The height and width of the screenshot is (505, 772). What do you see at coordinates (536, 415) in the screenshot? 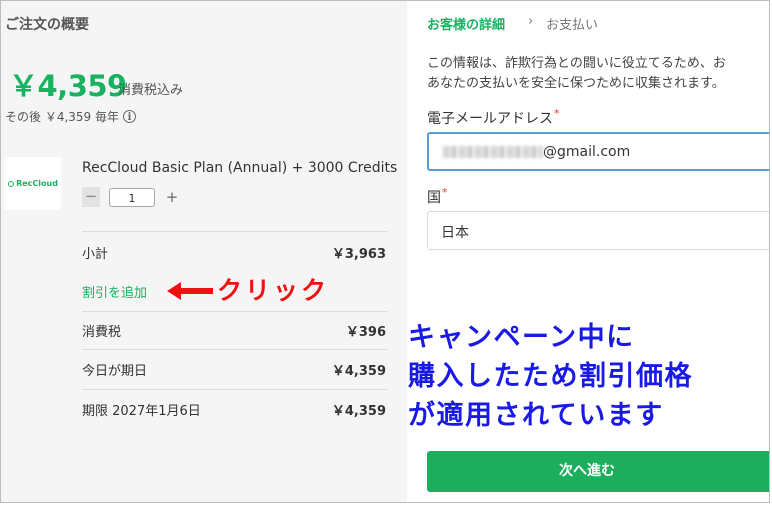
I see `campaign-annotation-line-3: が適用されています` at bounding box center [536, 415].